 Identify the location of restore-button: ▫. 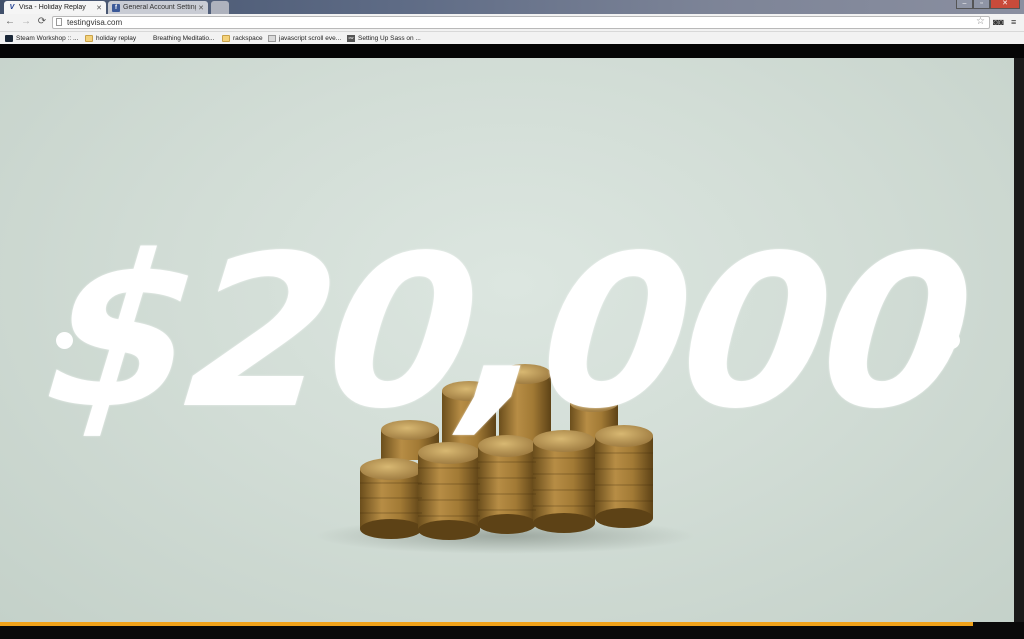
(981, 4).